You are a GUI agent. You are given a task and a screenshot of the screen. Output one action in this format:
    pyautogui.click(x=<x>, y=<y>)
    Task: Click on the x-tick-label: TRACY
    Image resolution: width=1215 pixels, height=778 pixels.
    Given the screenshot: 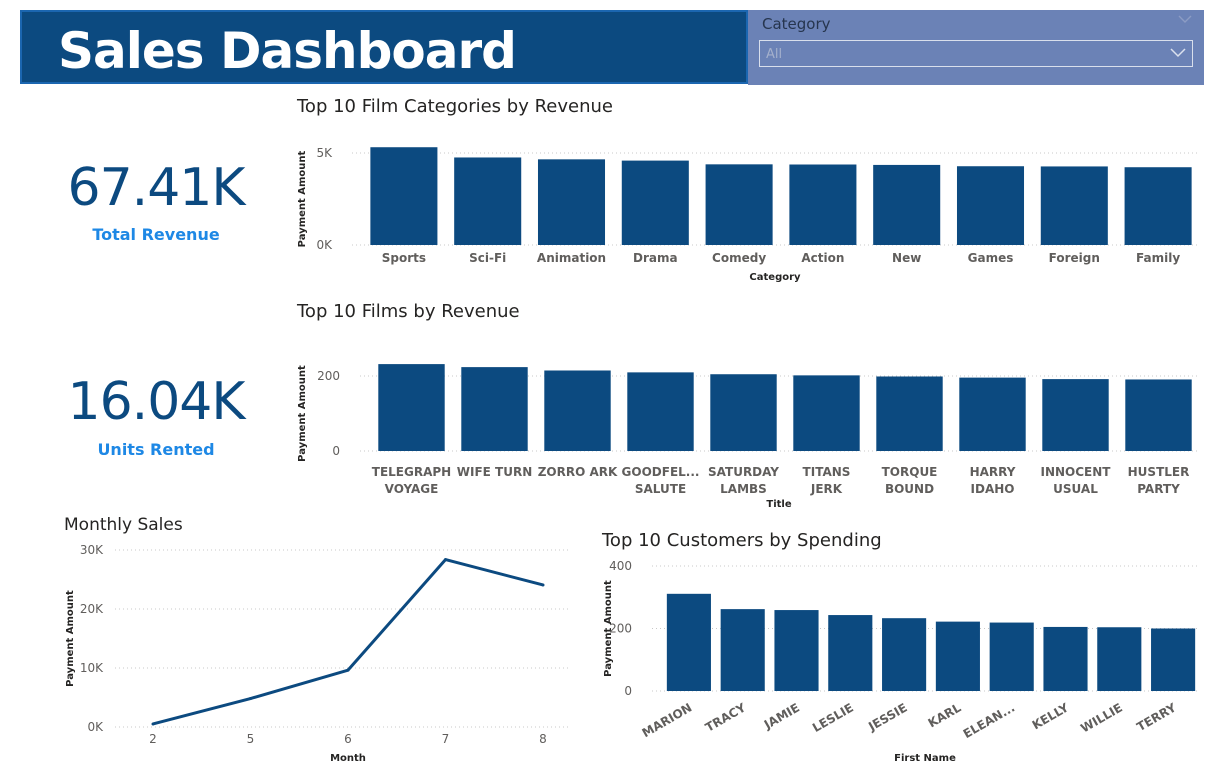 What is the action you would take?
    pyautogui.click(x=726, y=717)
    